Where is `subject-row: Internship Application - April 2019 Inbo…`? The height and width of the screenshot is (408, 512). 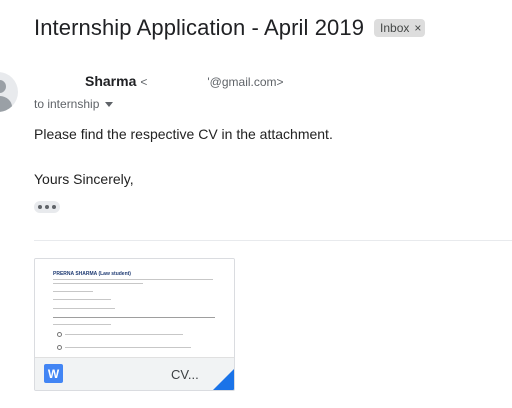
subject-row: Internship Application - April 2019 Inbo… is located at coordinates (230, 28).